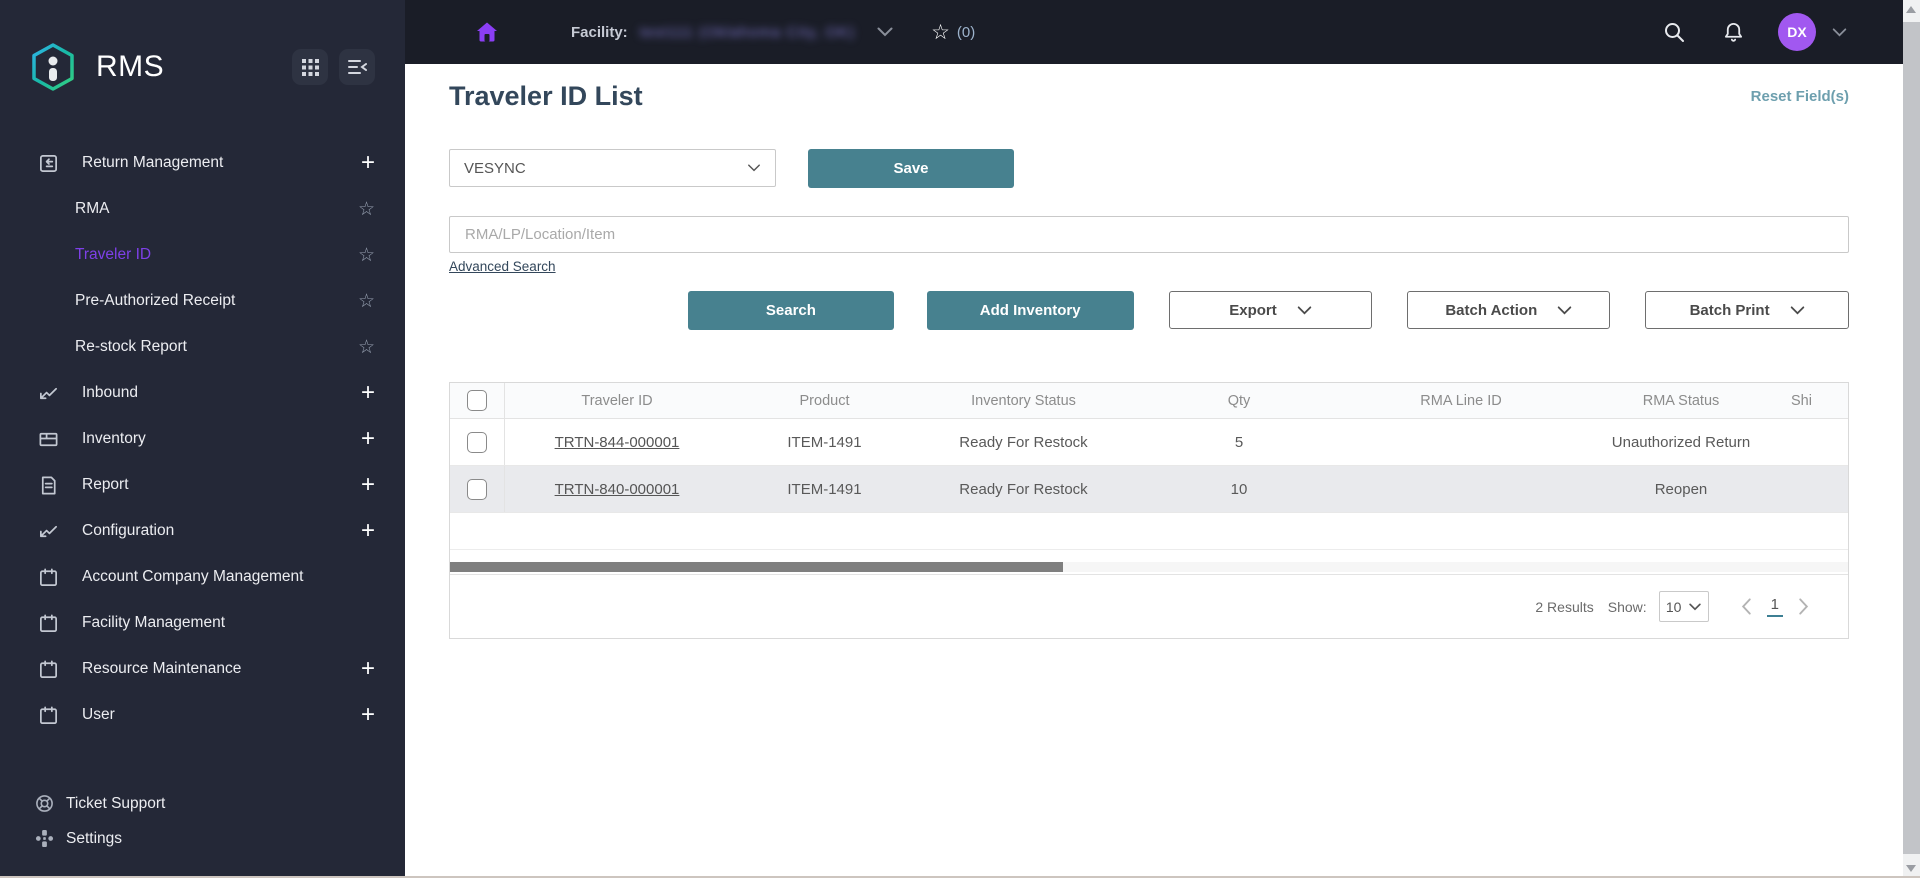  Describe the element at coordinates (1564, 606) in the screenshot. I see `results-count: 2 Results` at that location.